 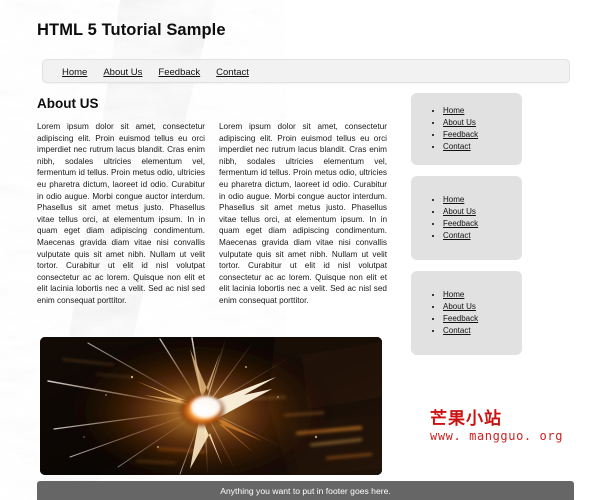 I want to click on site-header: HTML 5 Tutorial Sample, so click(x=304, y=35).